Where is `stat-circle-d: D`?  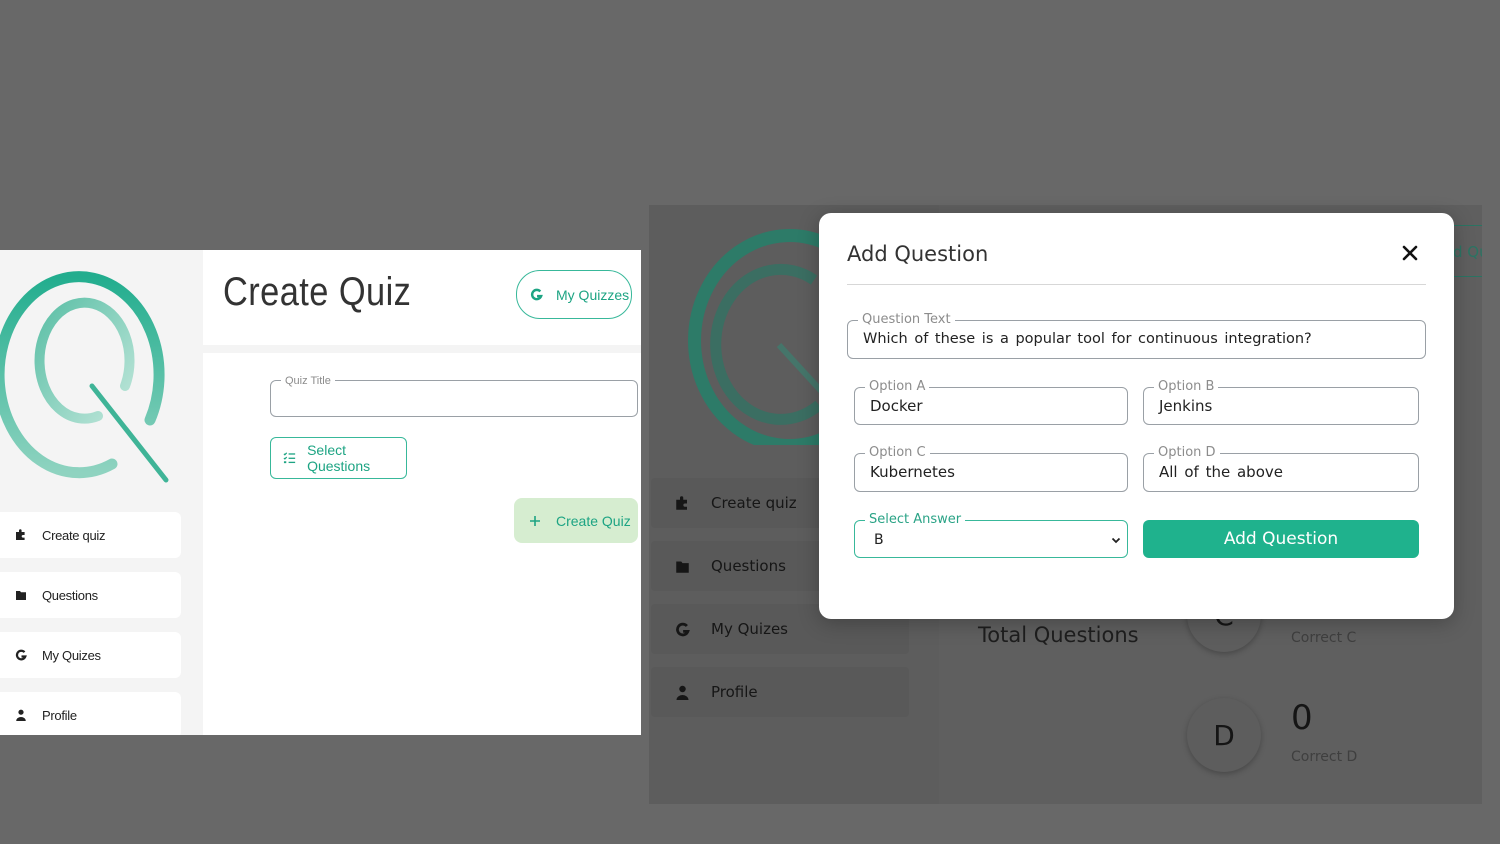
stat-circle-d: D is located at coordinates (1224, 735).